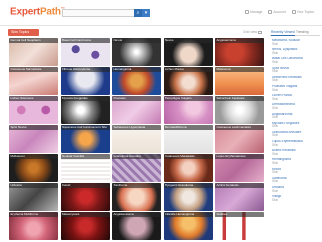 Image resolution: width=322 pixels, height=242 pixels. Describe the element at coordinates (136, 127) in the screenshot. I see `tile-caption: Sebaceous Hyperplasia` at that location.